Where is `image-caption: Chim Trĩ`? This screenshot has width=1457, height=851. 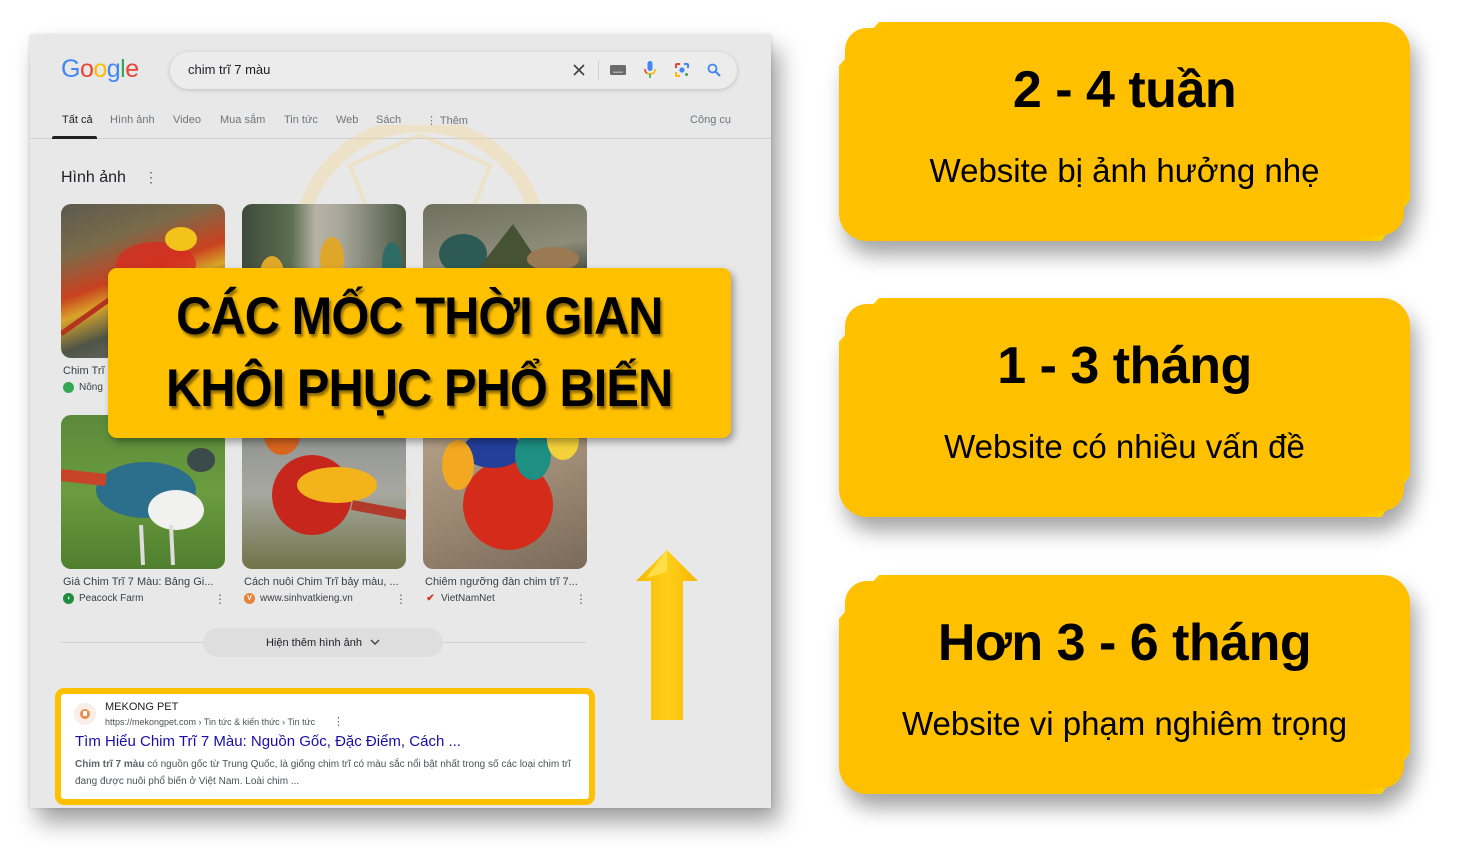 image-caption: Chim Trĩ is located at coordinates (85, 371).